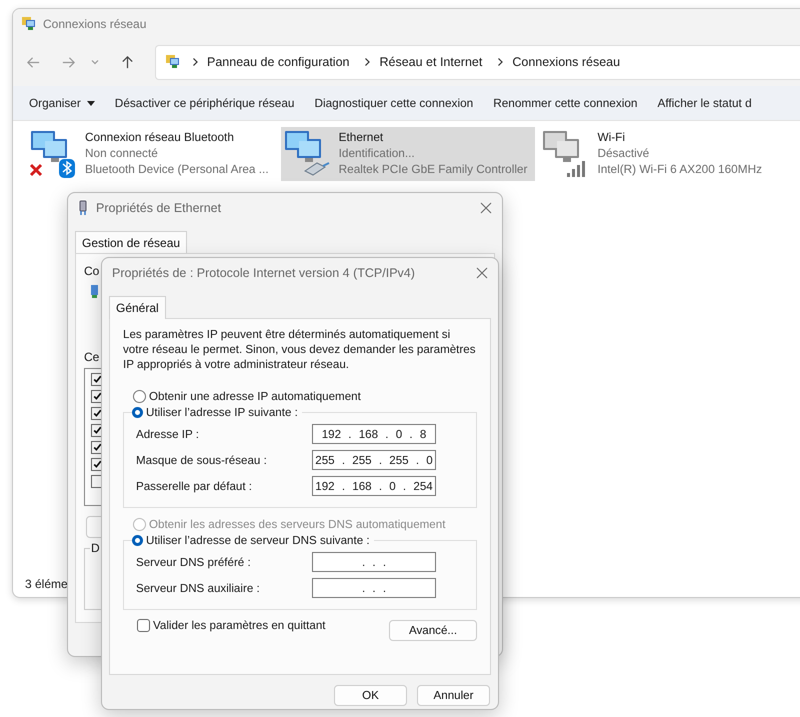 The image size is (800, 717). Describe the element at coordinates (370, 695) in the screenshot. I see `ok-button: OK` at that location.